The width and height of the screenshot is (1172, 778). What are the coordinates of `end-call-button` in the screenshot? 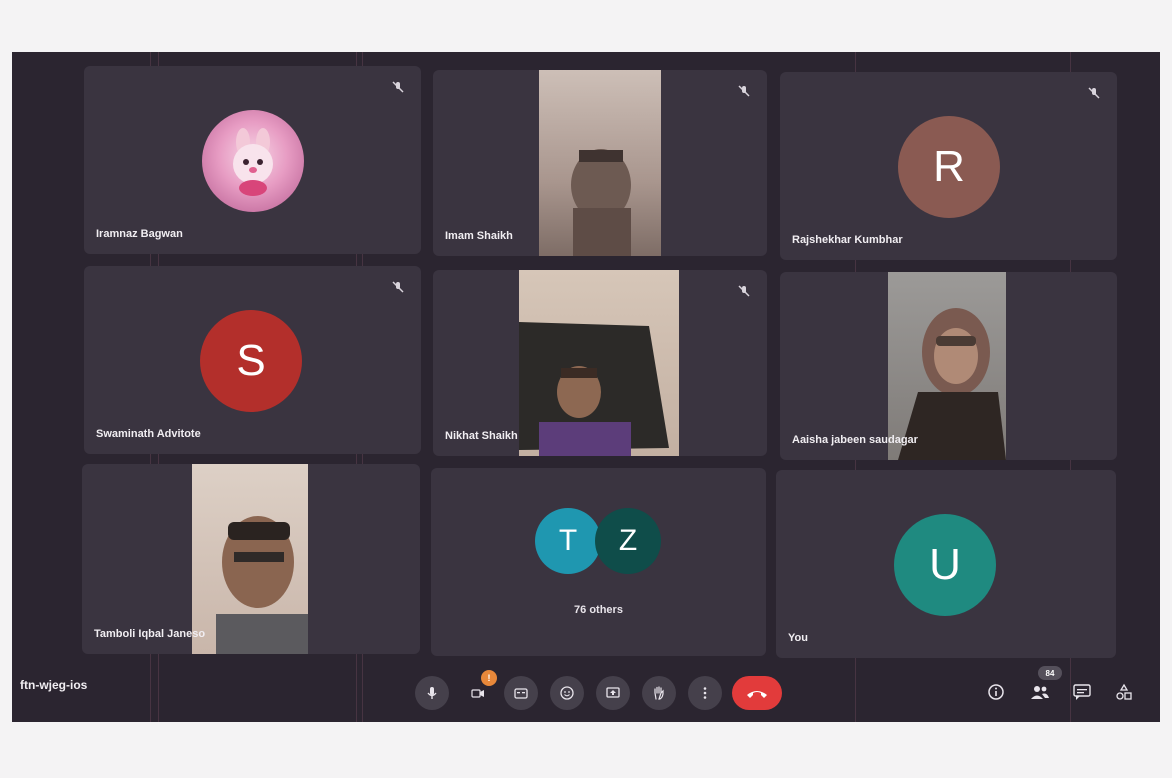 It's located at (757, 693).